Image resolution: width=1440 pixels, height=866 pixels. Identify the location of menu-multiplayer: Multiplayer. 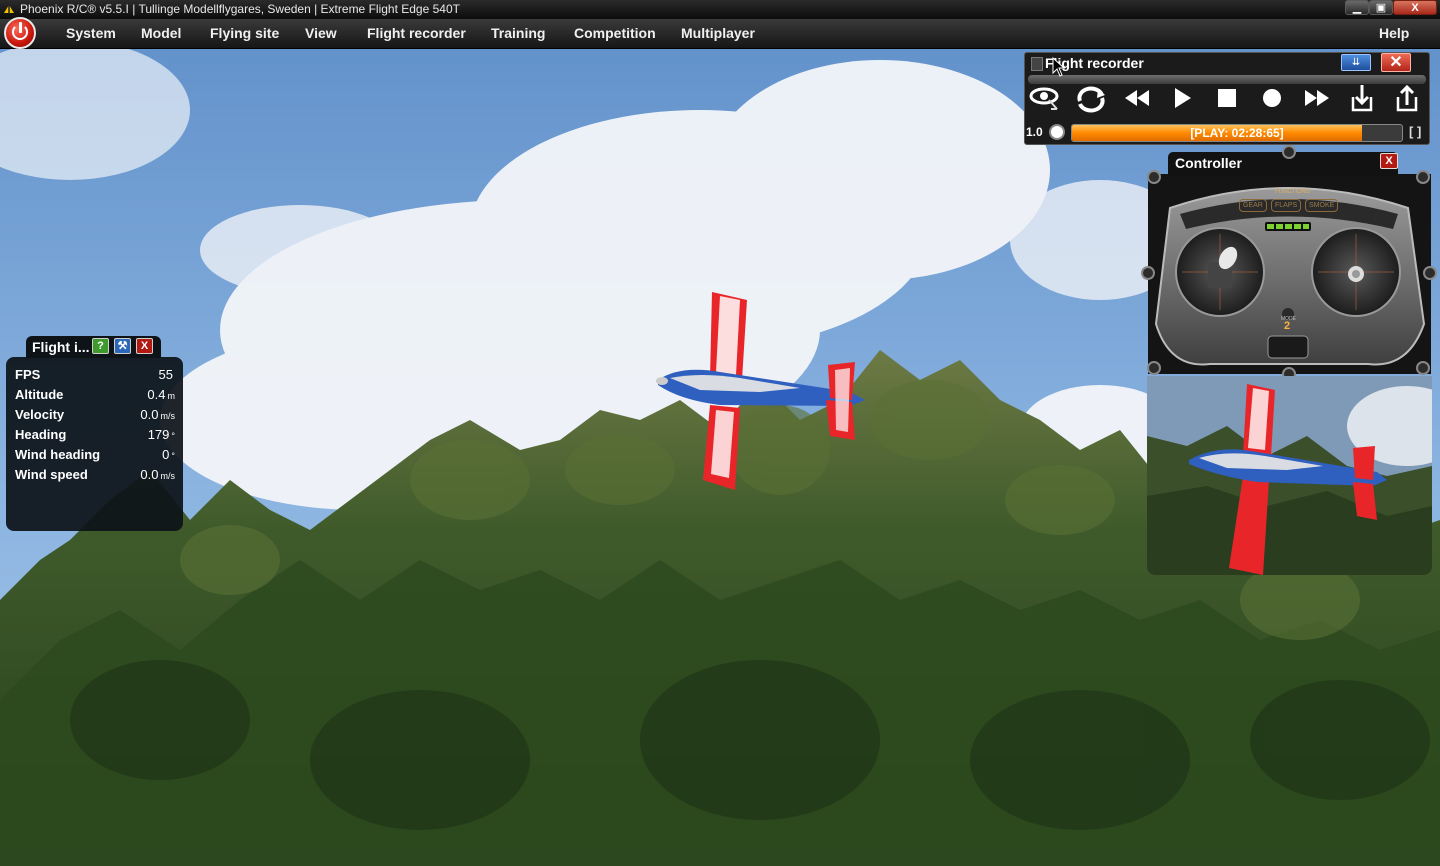
(718, 33).